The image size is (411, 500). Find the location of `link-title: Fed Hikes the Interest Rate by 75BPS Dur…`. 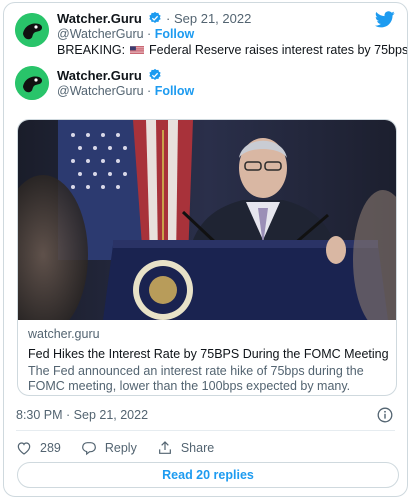

link-title: Fed Hikes the Interest Rate by 75BPS Dur… is located at coordinates (208, 354).